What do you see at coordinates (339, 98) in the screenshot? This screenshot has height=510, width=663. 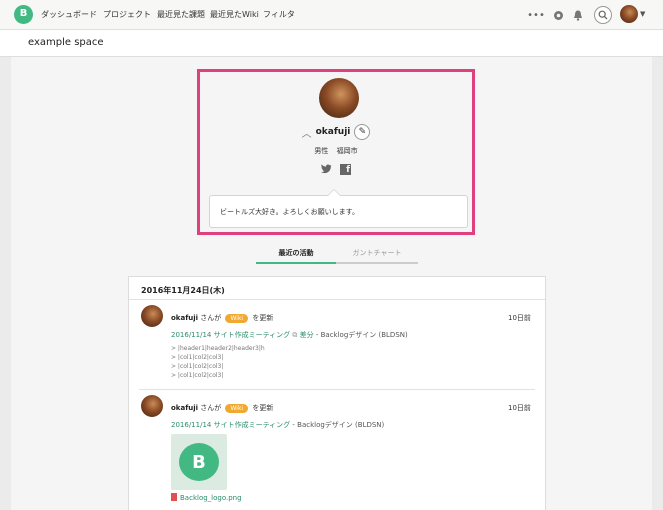 I see `profile-avatar` at bounding box center [339, 98].